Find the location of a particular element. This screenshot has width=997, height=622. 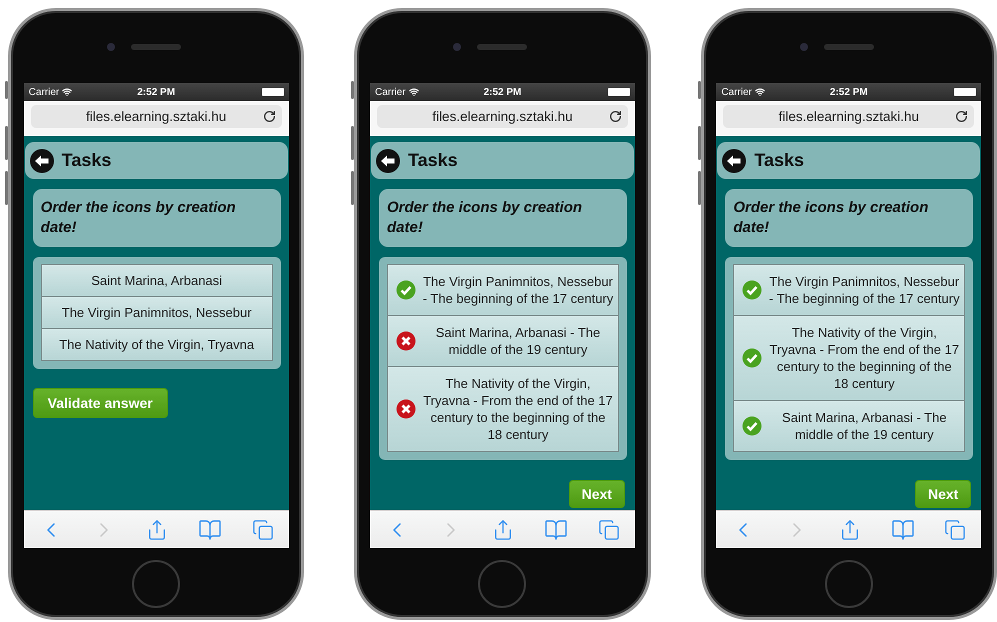

answer-item: The Virgin Panimnitos, Nessebur is located at coordinates (156, 312).